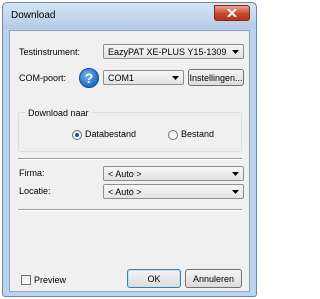  Describe the element at coordinates (50, 52) in the screenshot. I see `testinstrument-label: Testinstrument:` at that location.